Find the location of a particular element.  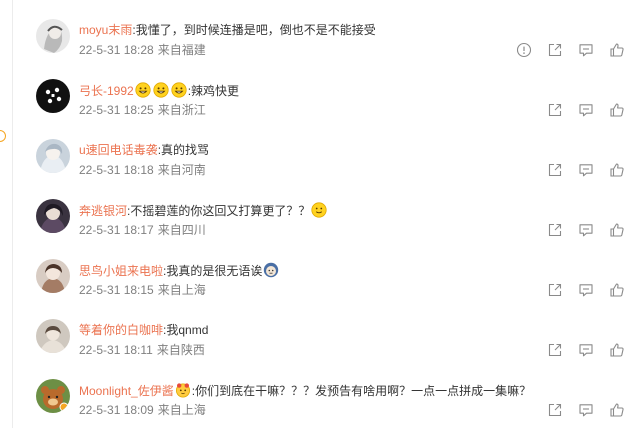

comment-text: 不摇碧莲的你这回又打算更了？？ is located at coordinates (220, 211).